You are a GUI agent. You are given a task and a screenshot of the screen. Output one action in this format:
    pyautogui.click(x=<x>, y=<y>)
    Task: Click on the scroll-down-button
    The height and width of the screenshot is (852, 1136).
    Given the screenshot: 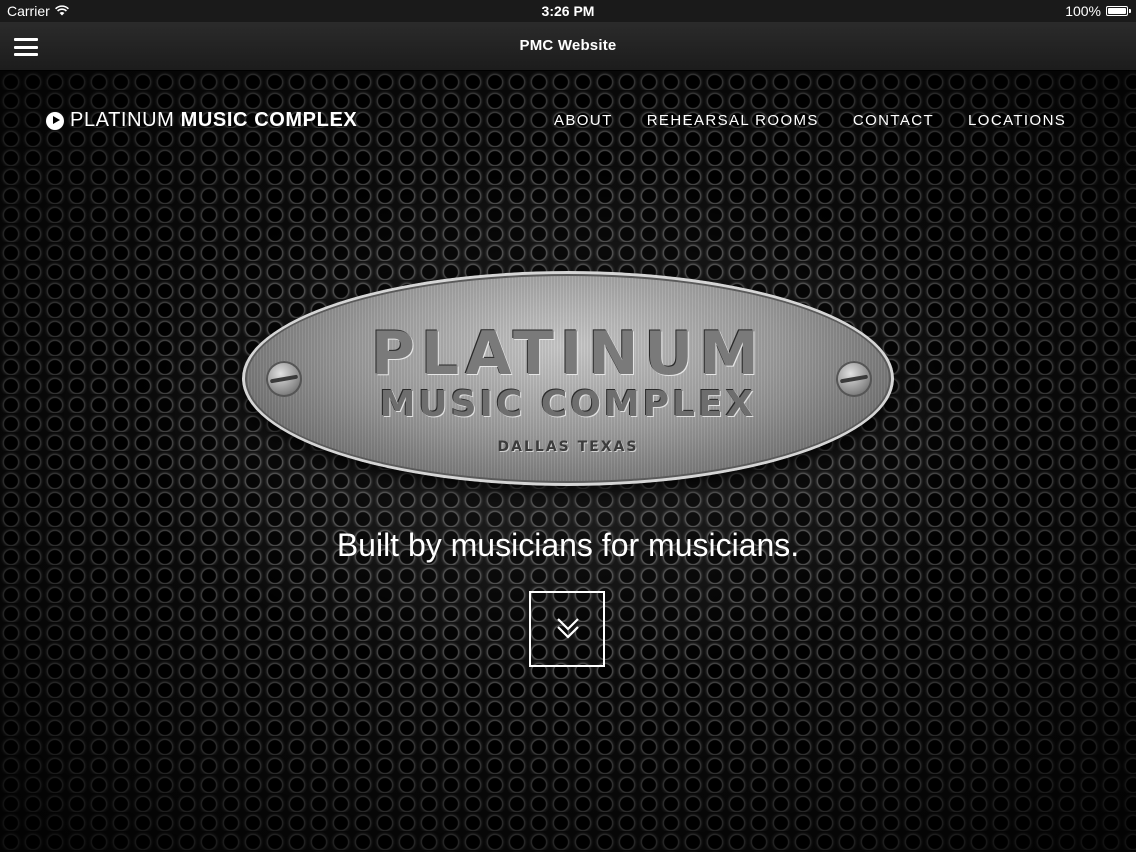 What is the action you would take?
    pyautogui.click(x=567, y=629)
    